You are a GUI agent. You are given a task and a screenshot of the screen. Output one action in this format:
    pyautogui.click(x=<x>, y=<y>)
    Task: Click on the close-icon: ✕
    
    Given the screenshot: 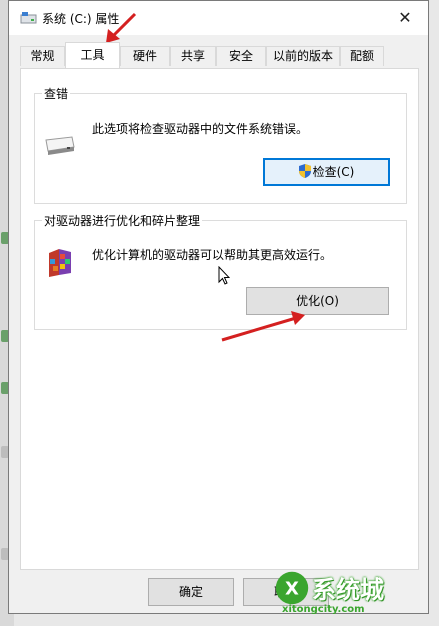 What is the action you would take?
    pyautogui.click(x=405, y=17)
    